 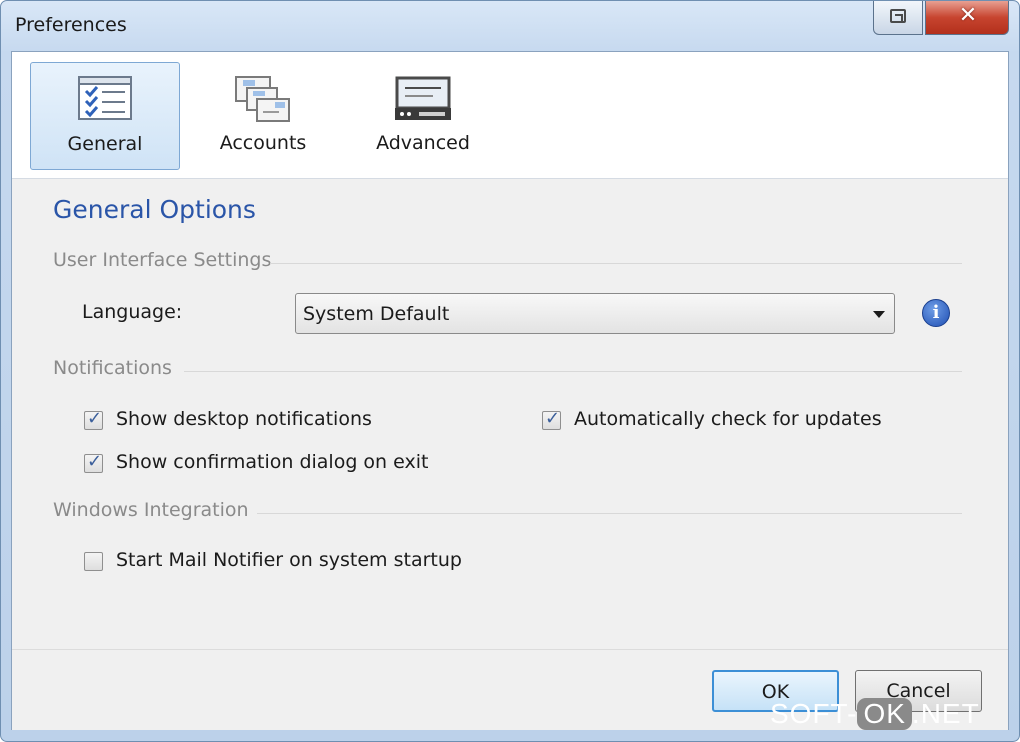 I want to click on checkbox-label-start-on-startup: Start Mail Notifier on system startup, so click(x=289, y=560).